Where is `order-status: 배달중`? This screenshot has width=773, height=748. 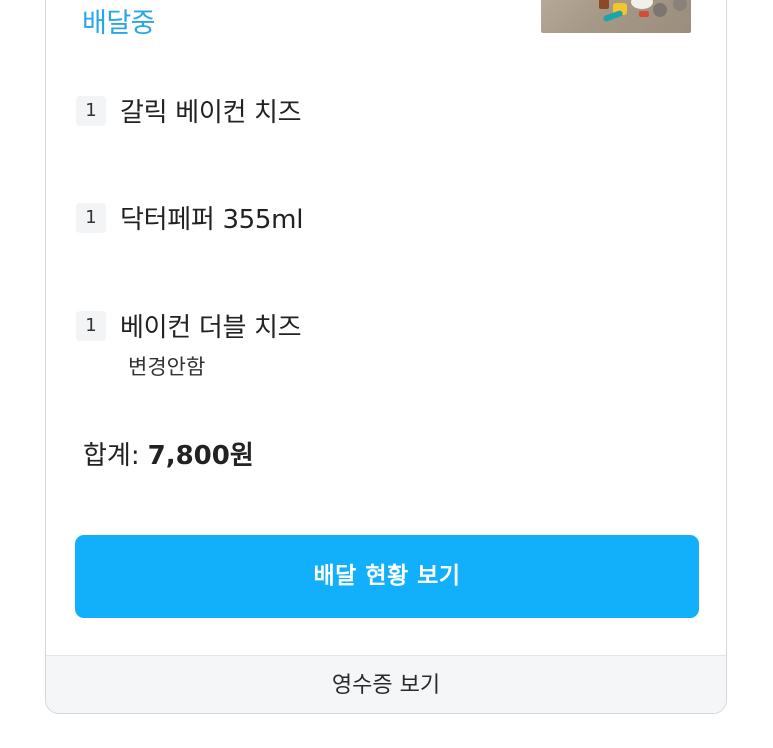
order-status: 배달중 is located at coordinates (119, 23).